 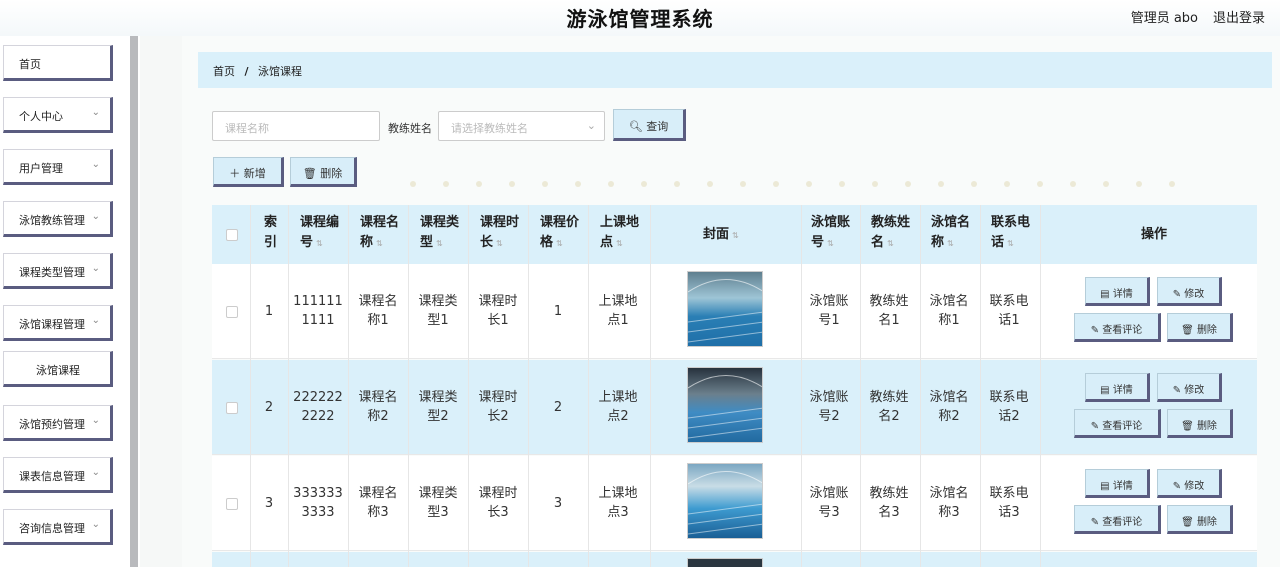 I want to click on column-header-line: 封面, so click(x=716, y=234).